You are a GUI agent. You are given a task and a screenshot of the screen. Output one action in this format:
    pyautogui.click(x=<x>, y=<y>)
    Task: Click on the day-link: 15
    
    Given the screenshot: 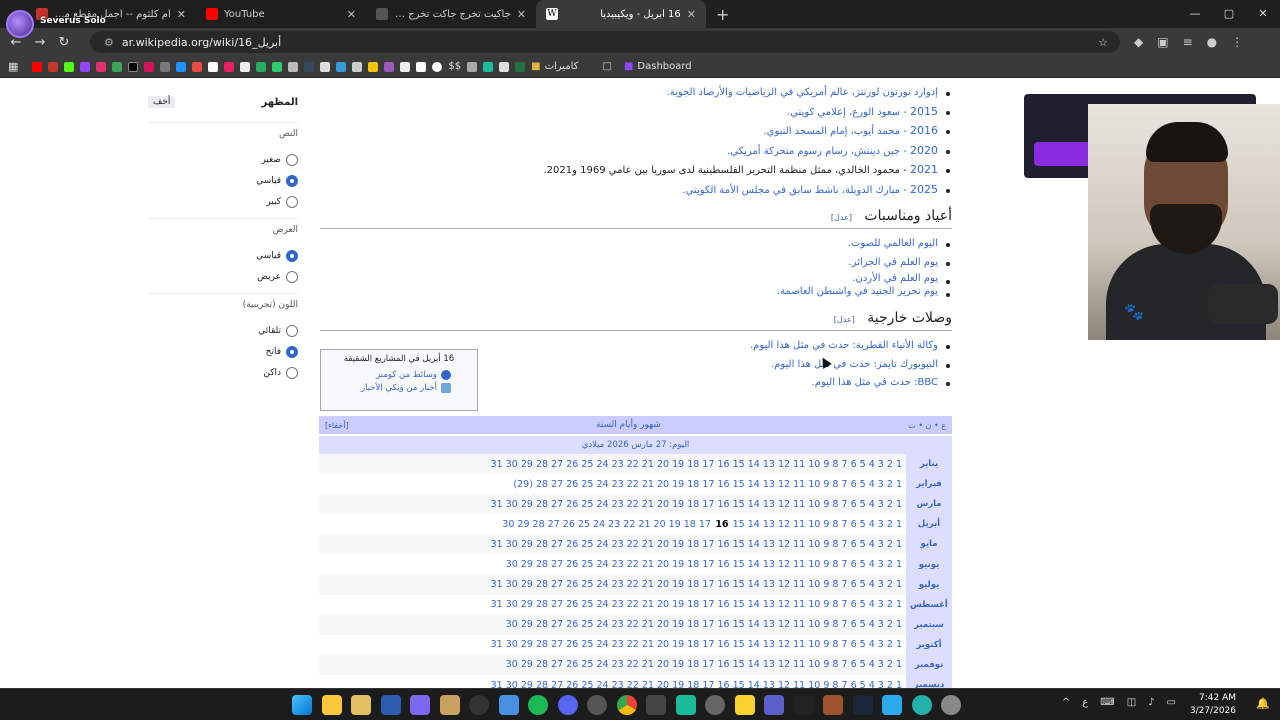 What is the action you would take?
    pyautogui.click(x=737, y=464)
    